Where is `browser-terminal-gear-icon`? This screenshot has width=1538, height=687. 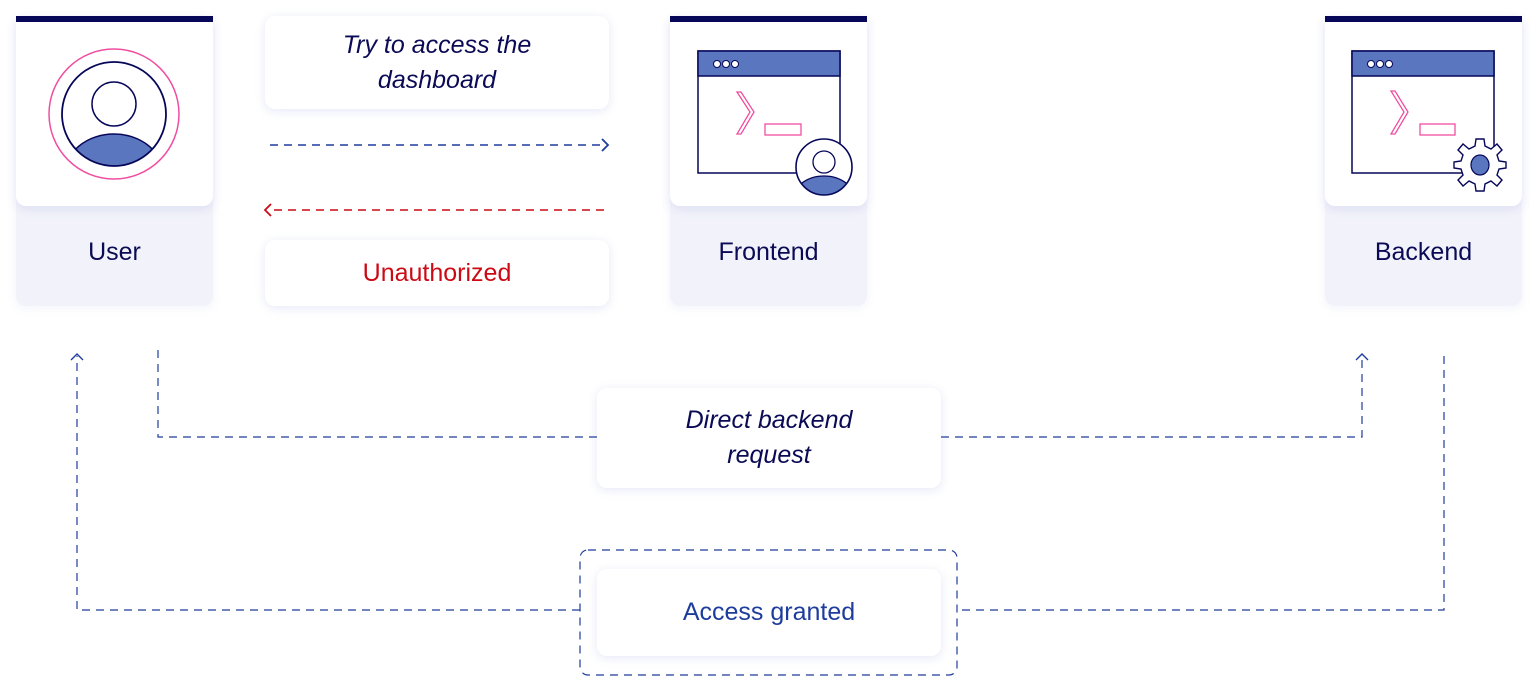 browser-terminal-gear-icon is located at coordinates (1429, 121).